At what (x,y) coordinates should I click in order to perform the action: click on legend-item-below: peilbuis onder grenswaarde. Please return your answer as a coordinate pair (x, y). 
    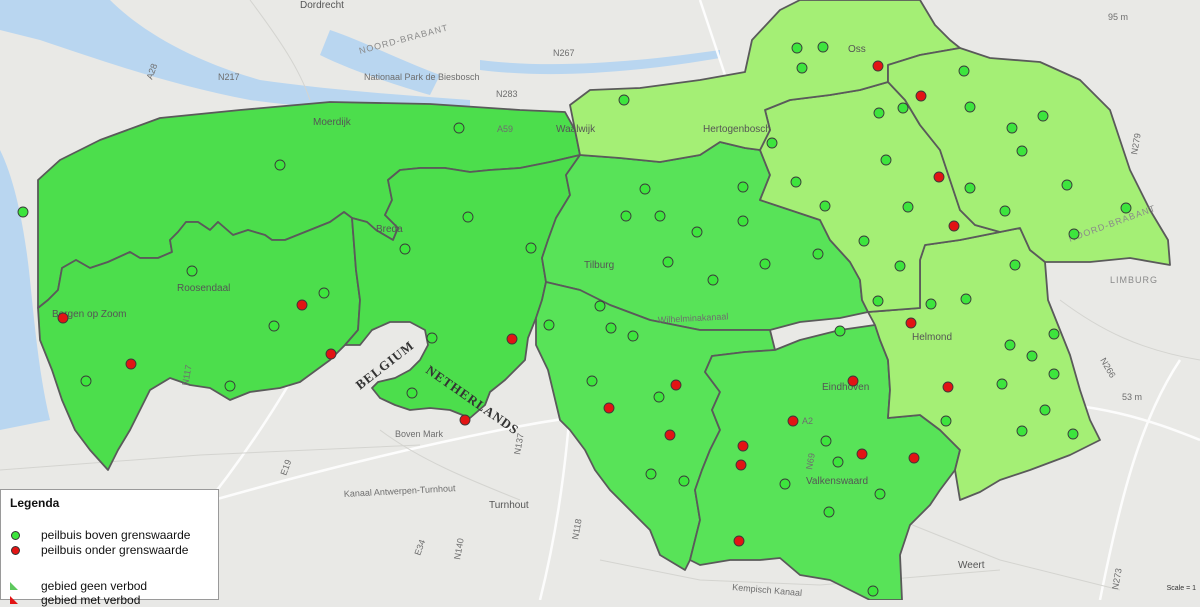
    Looking at the image, I should click on (98, 550).